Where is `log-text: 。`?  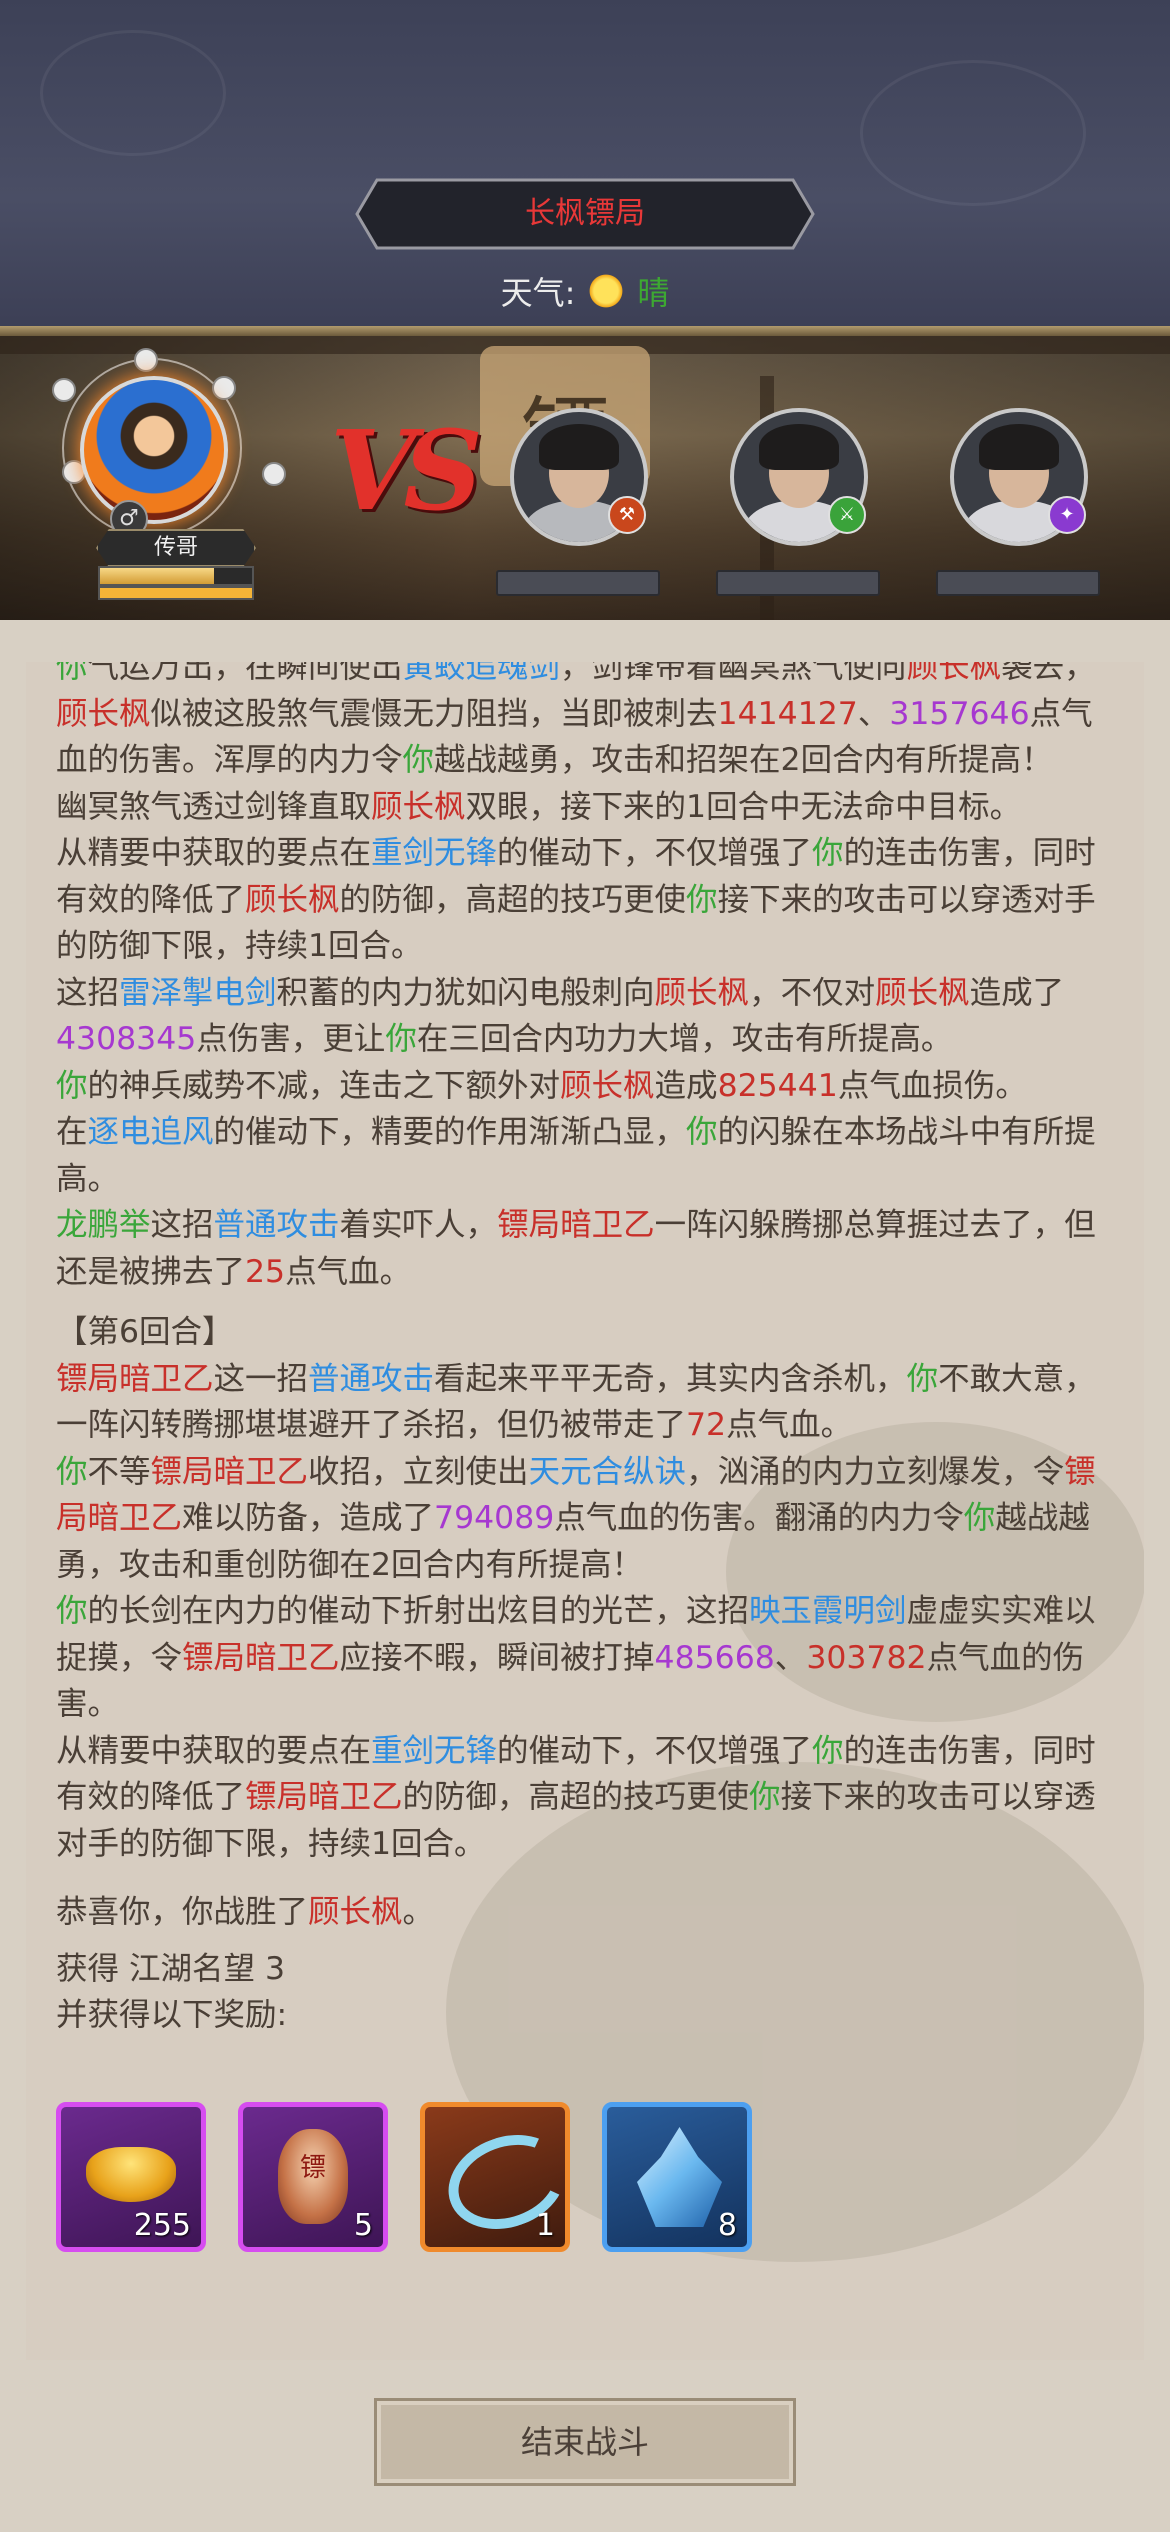
log-text: 。 is located at coordinates (418, 1912).